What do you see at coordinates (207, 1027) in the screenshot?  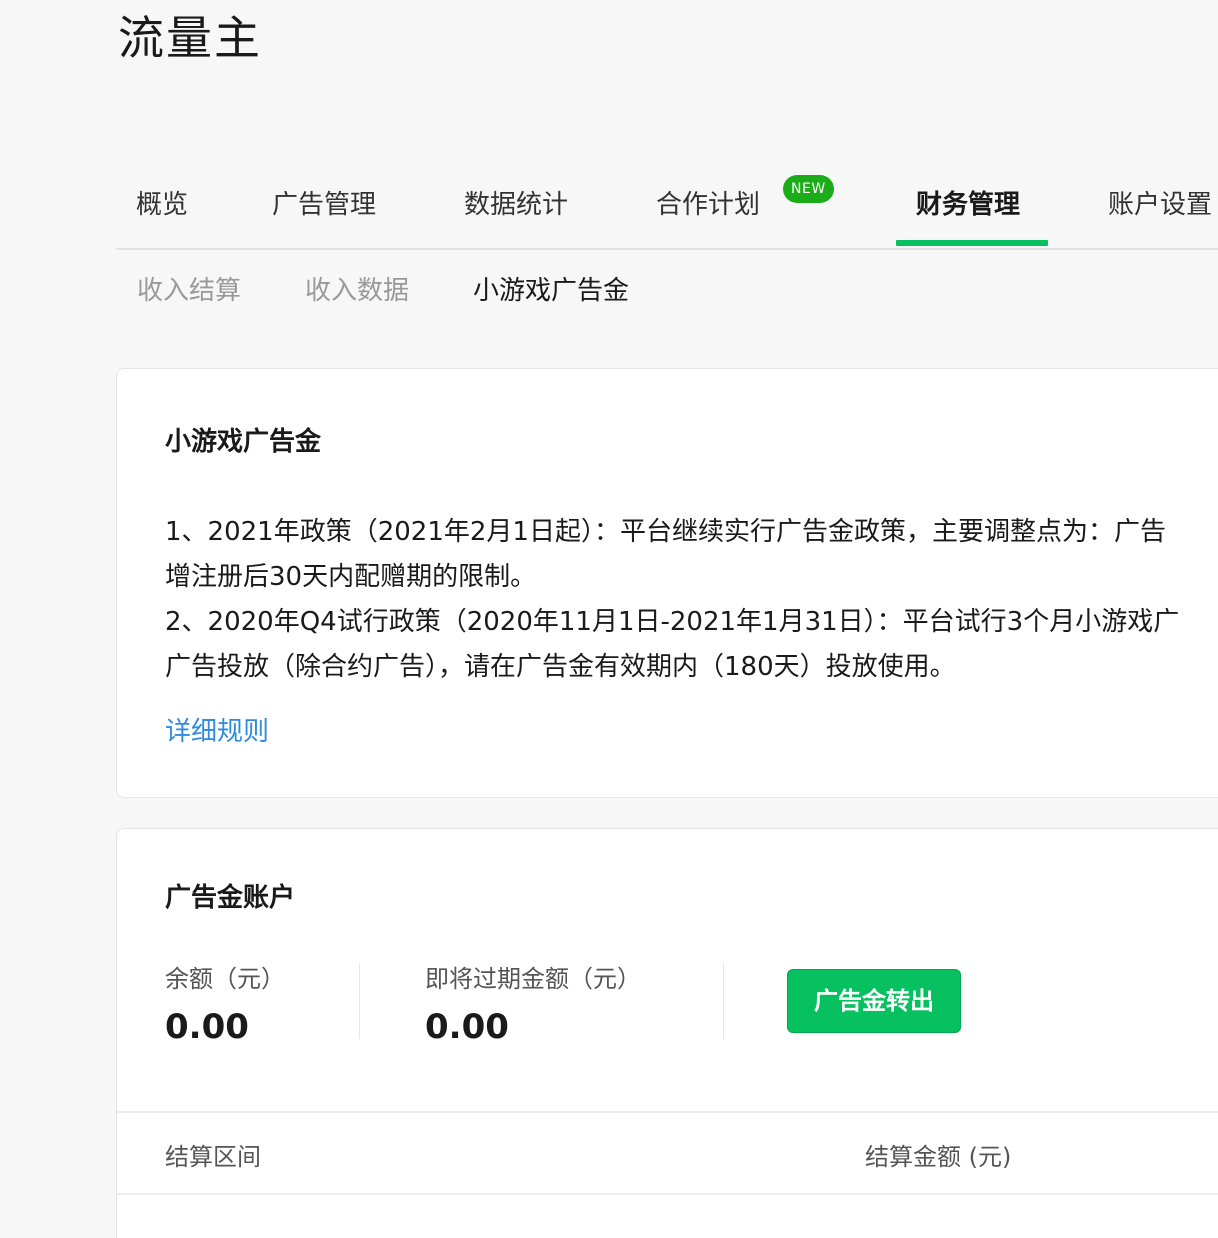 I see `balance-value: 0.00` at bounding box center [207, 1027].